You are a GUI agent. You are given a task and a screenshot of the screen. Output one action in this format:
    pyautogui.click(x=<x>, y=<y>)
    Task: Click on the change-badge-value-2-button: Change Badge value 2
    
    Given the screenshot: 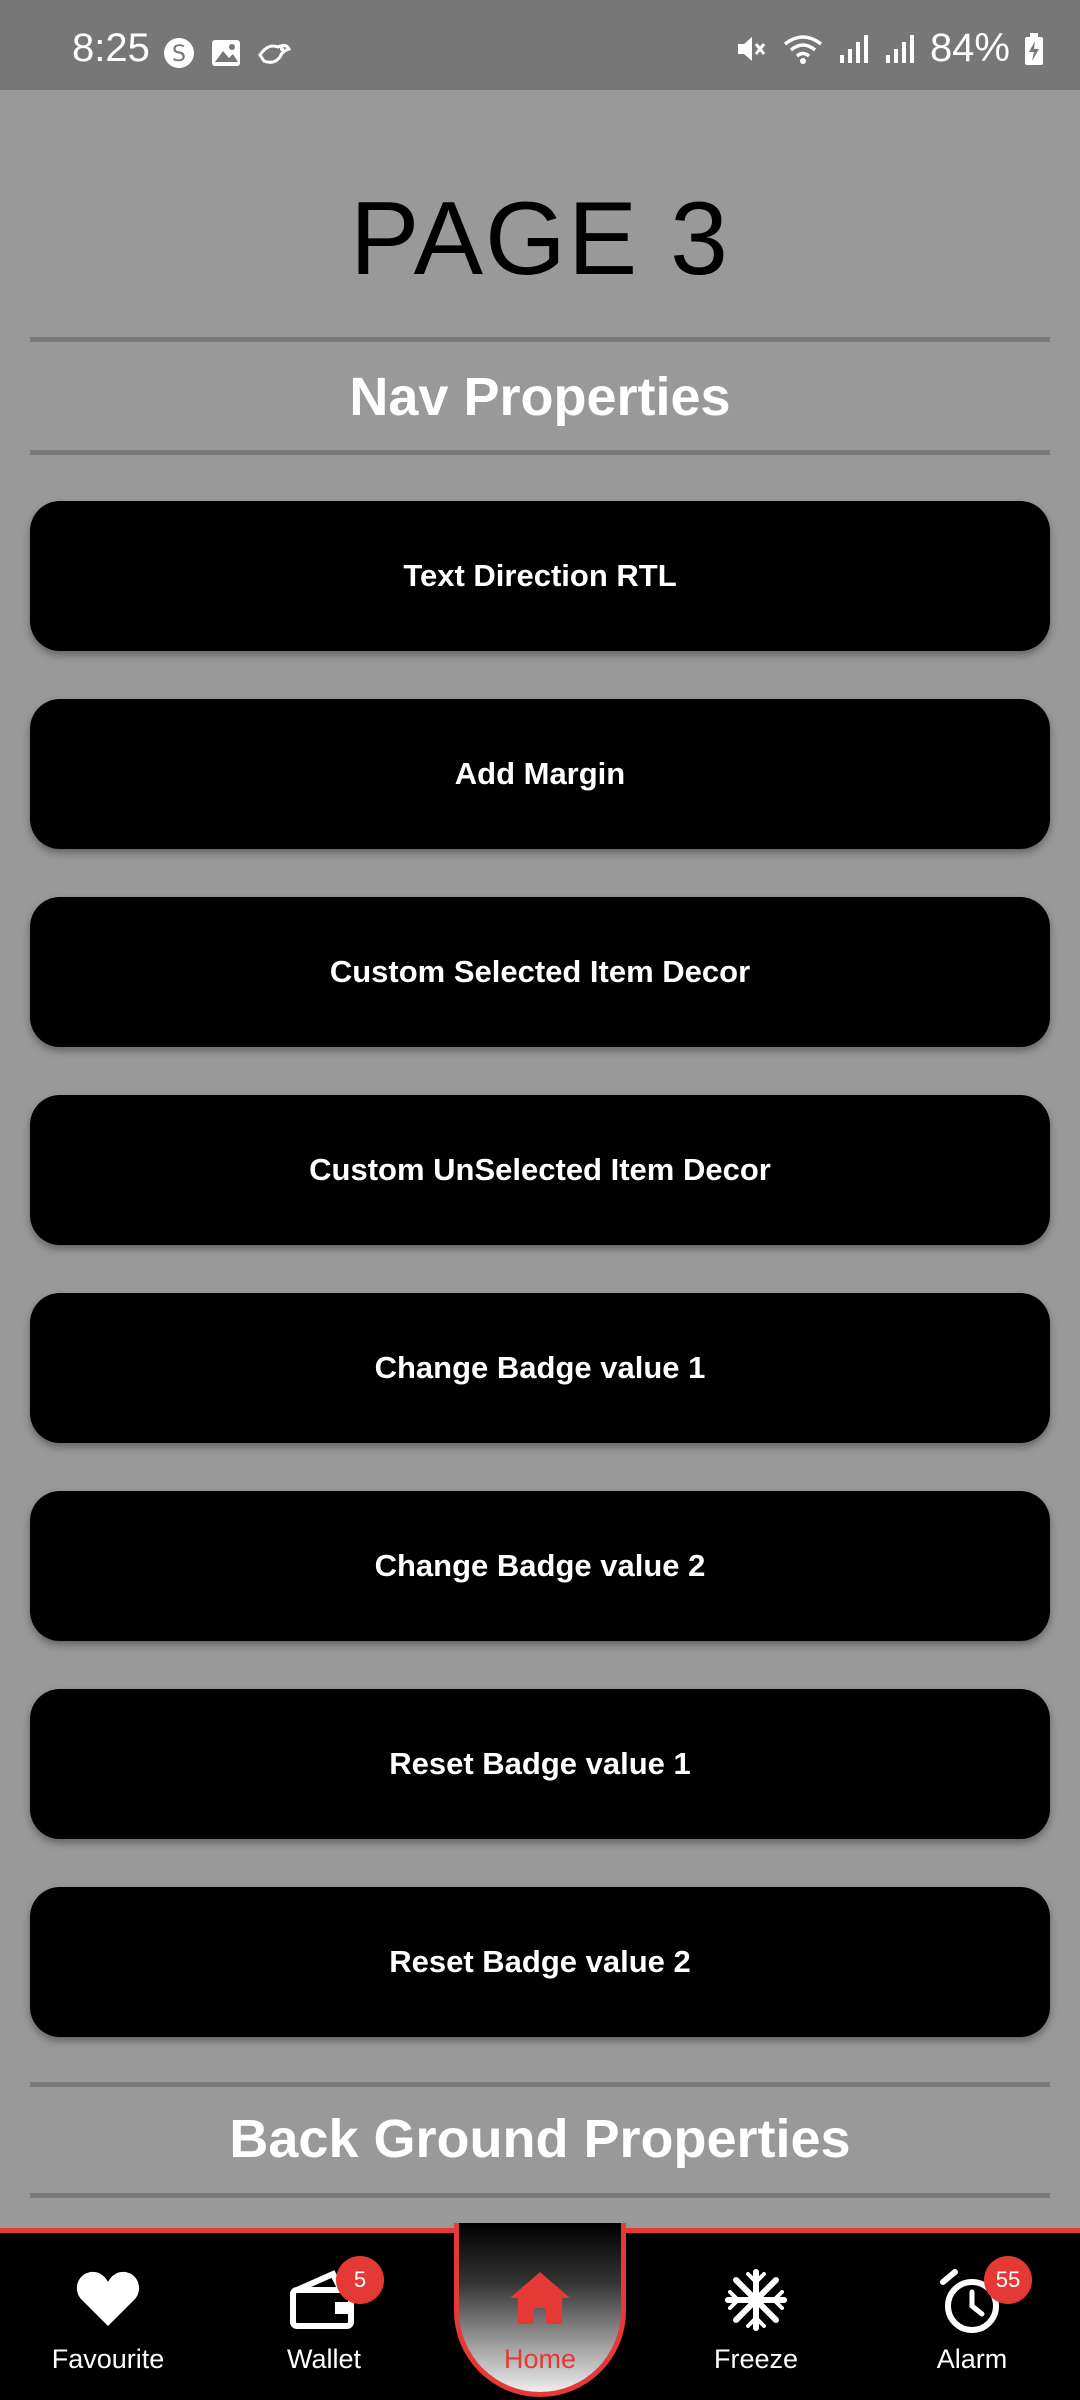 What is the action you would take?
    pyautogui.click(x=540, y=1566)
    